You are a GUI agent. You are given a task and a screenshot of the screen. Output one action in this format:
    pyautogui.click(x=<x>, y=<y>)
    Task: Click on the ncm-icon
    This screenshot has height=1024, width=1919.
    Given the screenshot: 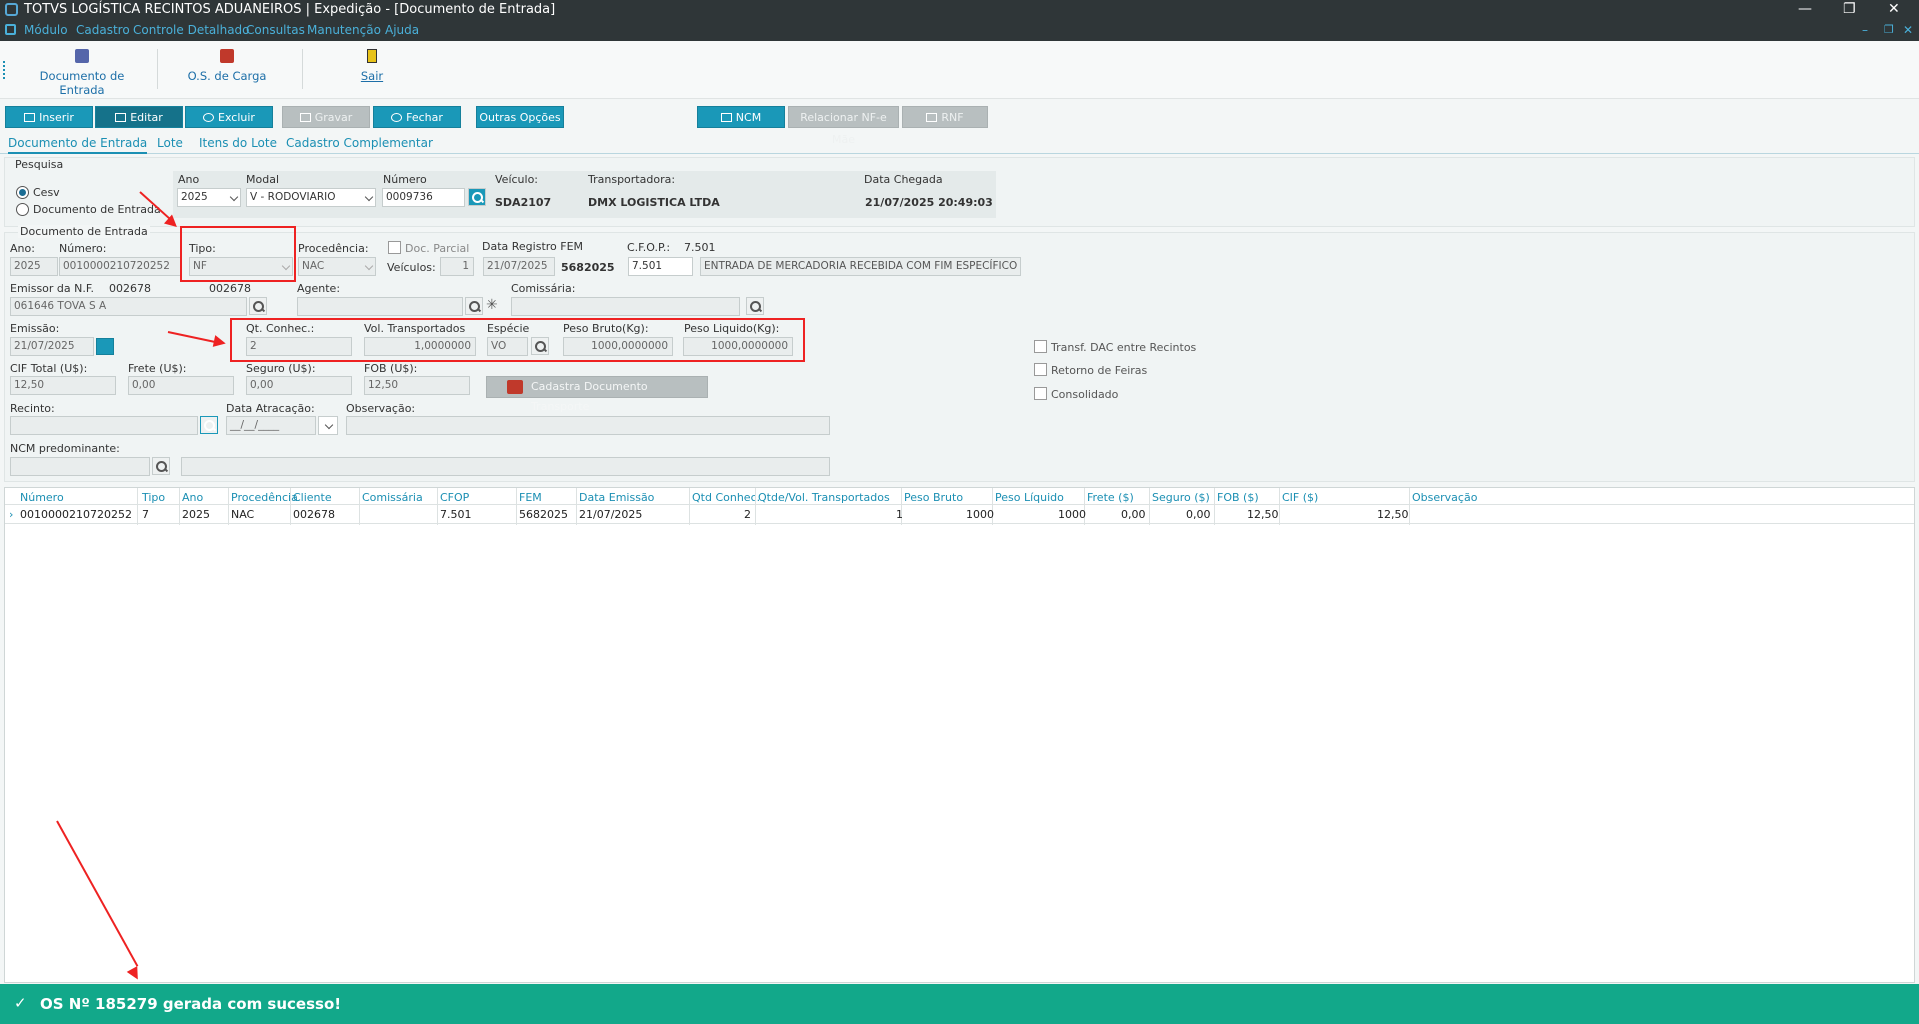 What is the action you would take?
    pyautogui.click(x=726, y=117)
    